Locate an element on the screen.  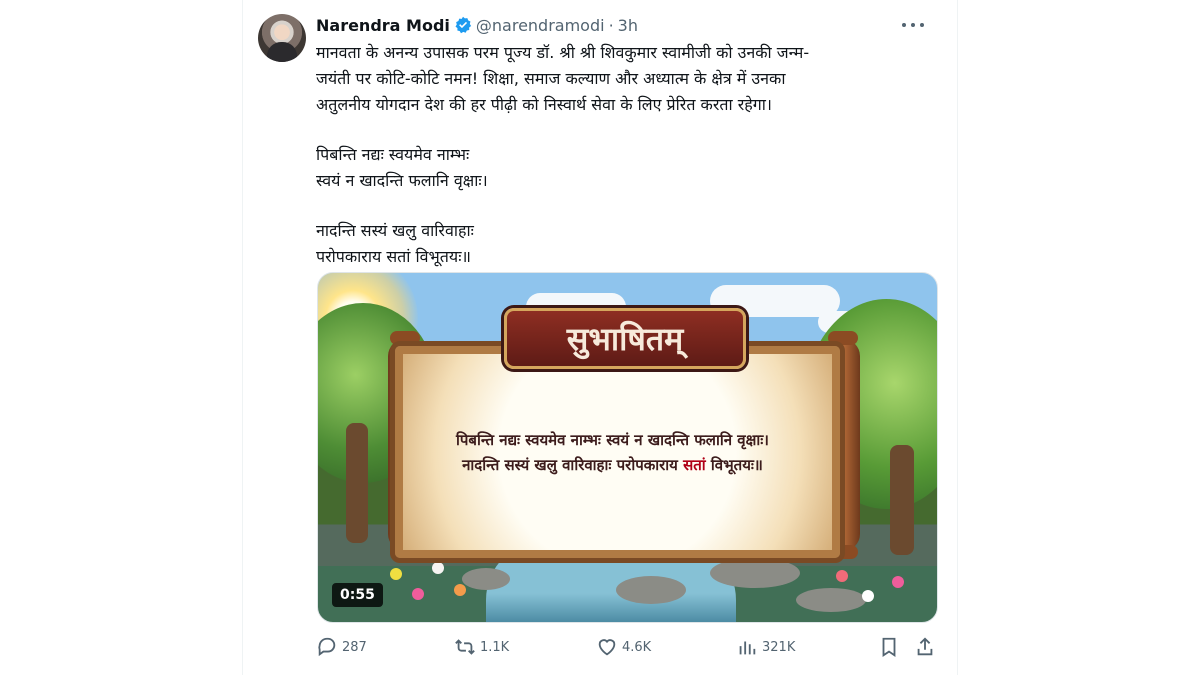
more-icon is located at coordinates (913, 25).